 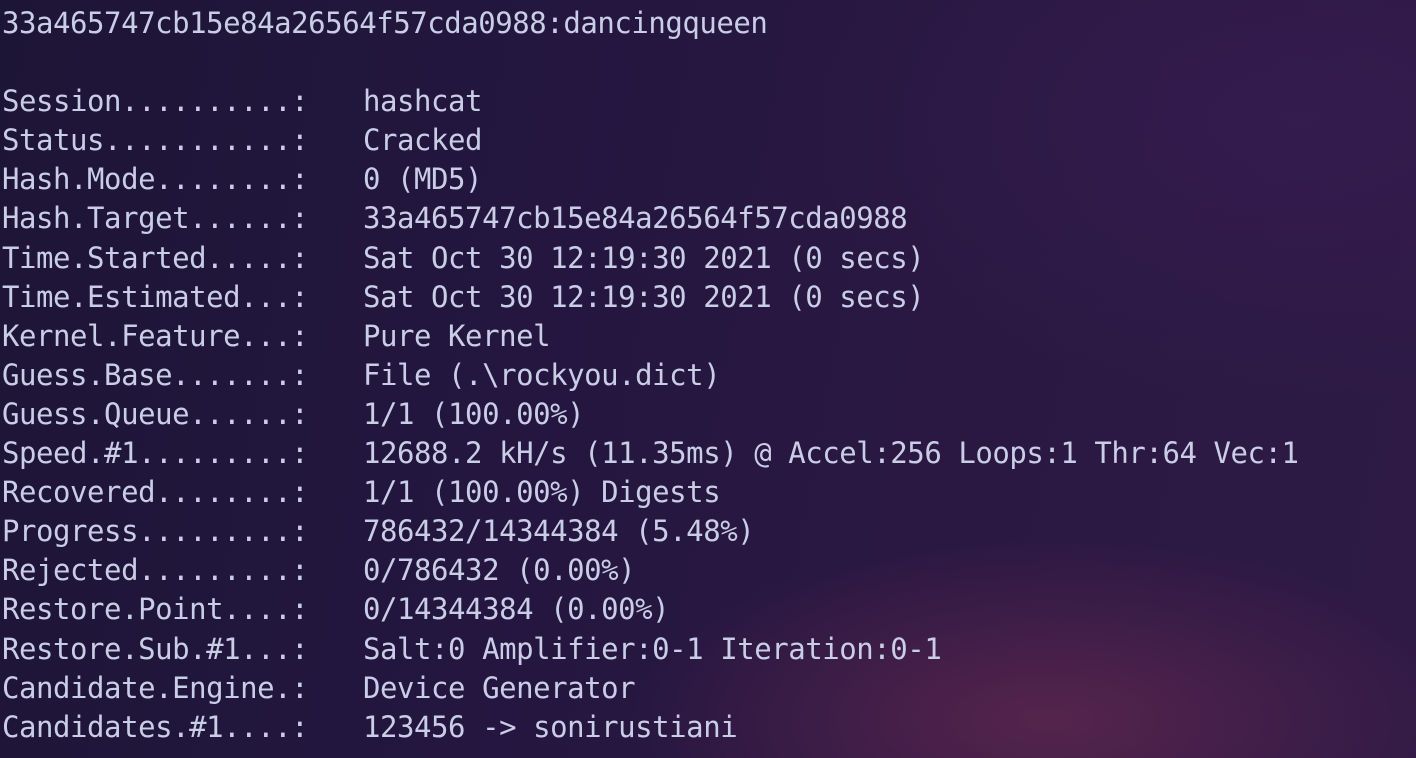 What do you see at coordinates (155, 413) in the screenshot?
I see `field-key: Guess.Queue......:` at bounding box center [155, 413].